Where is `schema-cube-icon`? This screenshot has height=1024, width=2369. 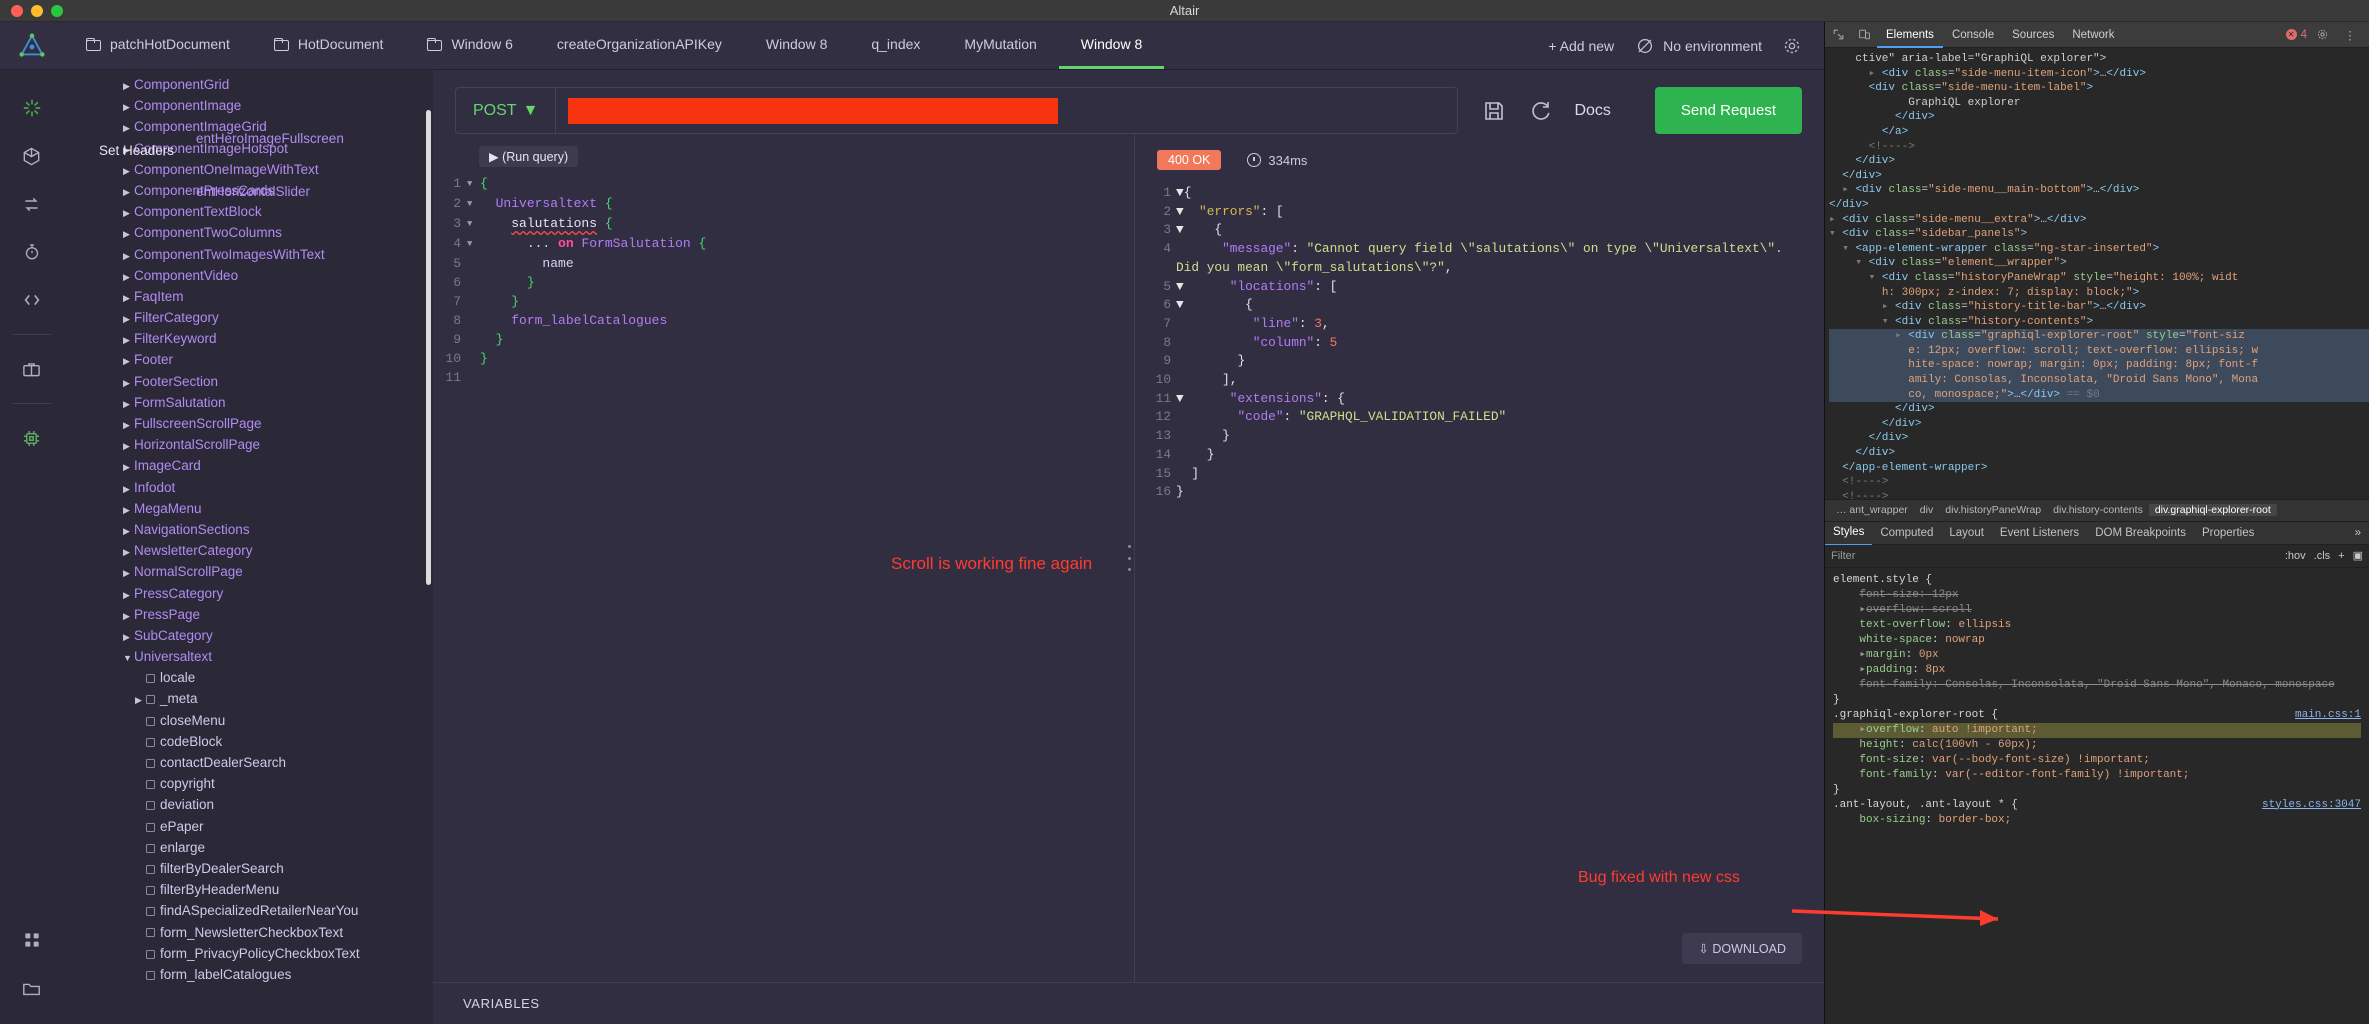
schema-cube-icon is located at coordinates (32, 156).